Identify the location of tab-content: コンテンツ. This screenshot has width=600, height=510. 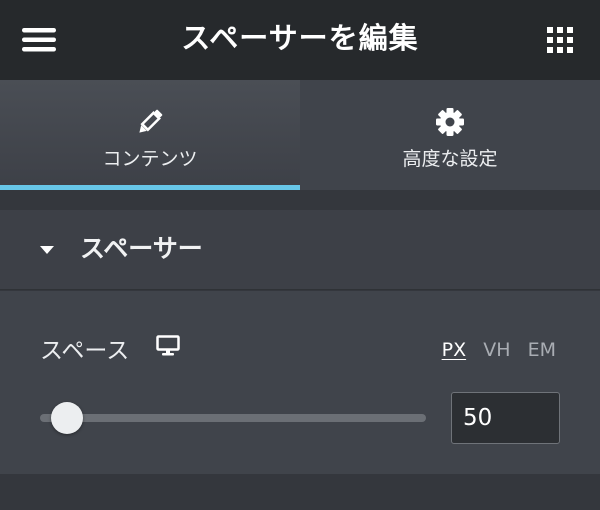
(150, 135).